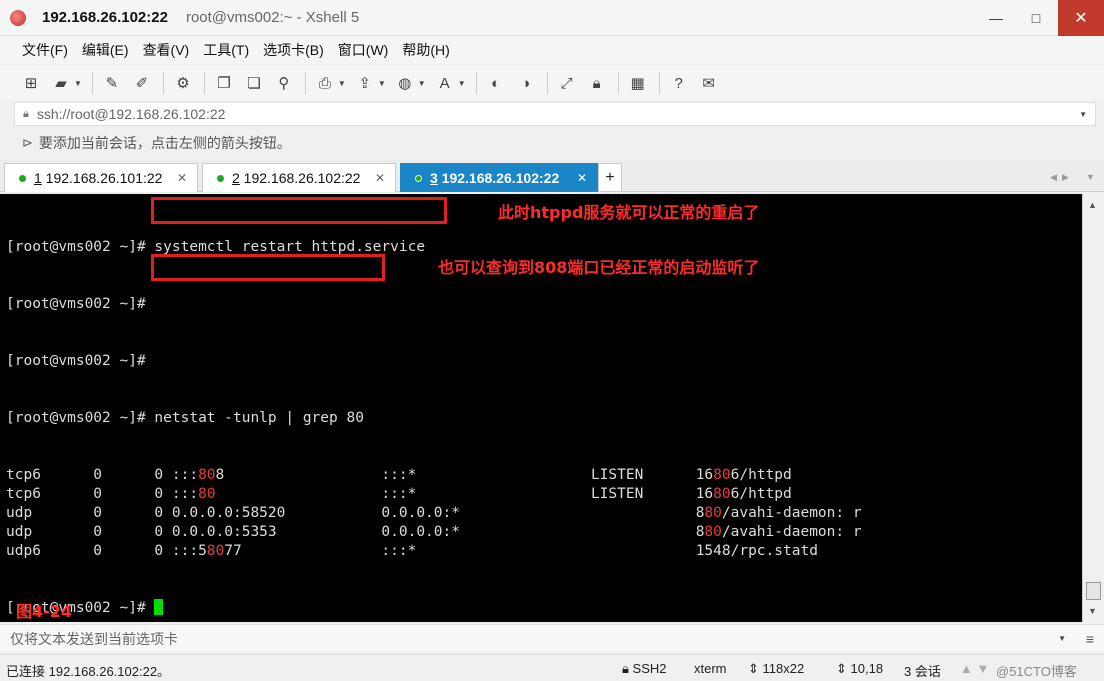  What do you see at coordinates (224, 83) in the screenshot?
I see `copy-icon: ❐` at bounding box center [224, 83].